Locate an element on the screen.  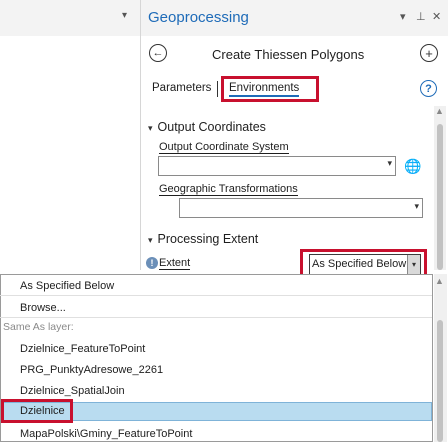
add-icon: + is located at coordinates (429, 53).